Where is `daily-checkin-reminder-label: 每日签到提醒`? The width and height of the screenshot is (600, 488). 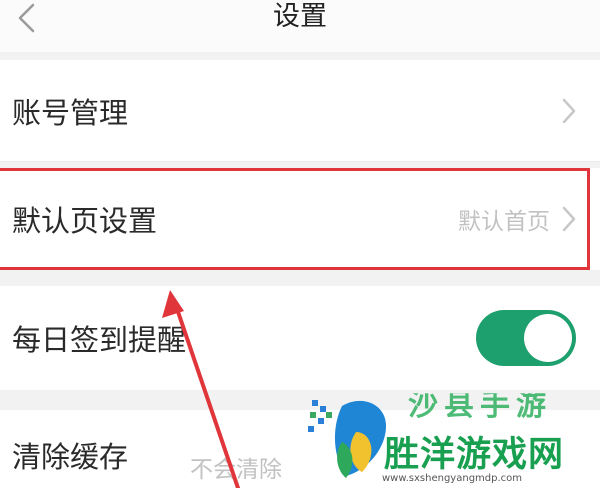
daily-checkin-reminder-label: 每日签到提醒 is located at coordinates (99, 340).